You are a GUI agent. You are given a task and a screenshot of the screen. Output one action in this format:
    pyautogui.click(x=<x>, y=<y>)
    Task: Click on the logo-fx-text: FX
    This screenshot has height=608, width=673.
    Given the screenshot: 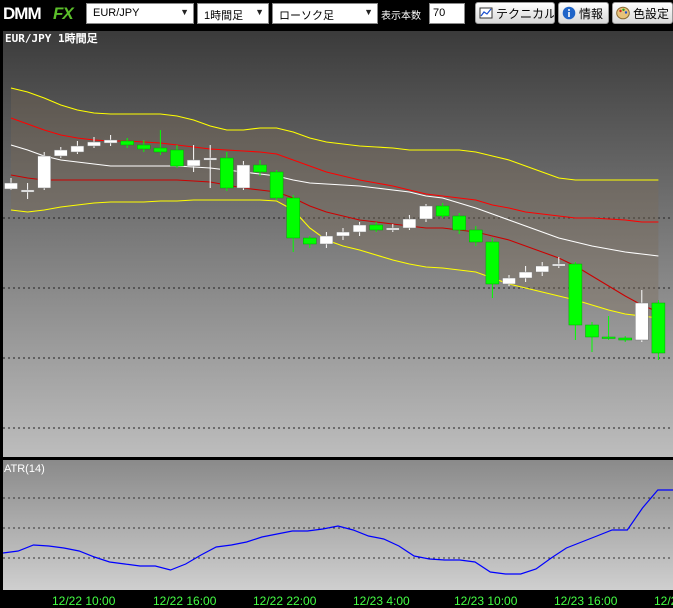 What is the action you would take?
    pyautogui.click(x=63, y=13)
    